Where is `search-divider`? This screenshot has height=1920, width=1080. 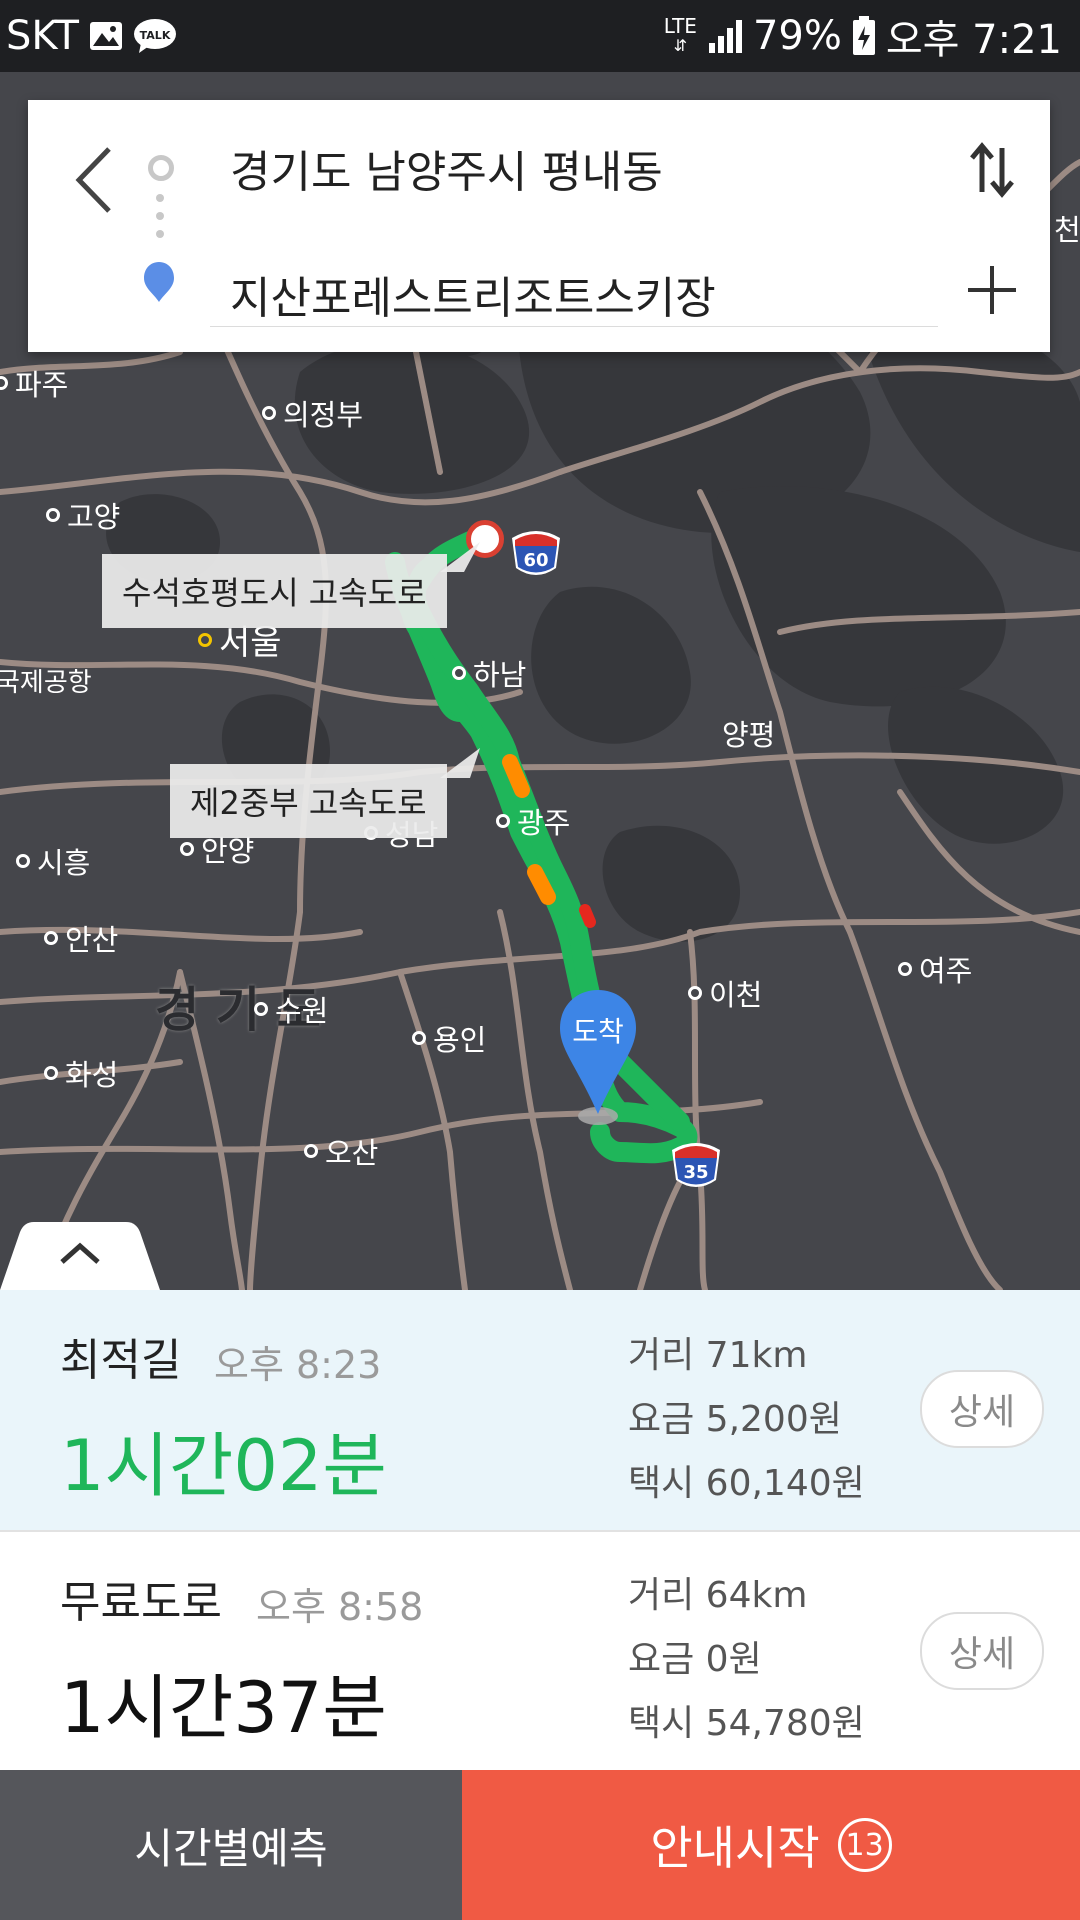
search-divider is located at coordinates (574, 326).